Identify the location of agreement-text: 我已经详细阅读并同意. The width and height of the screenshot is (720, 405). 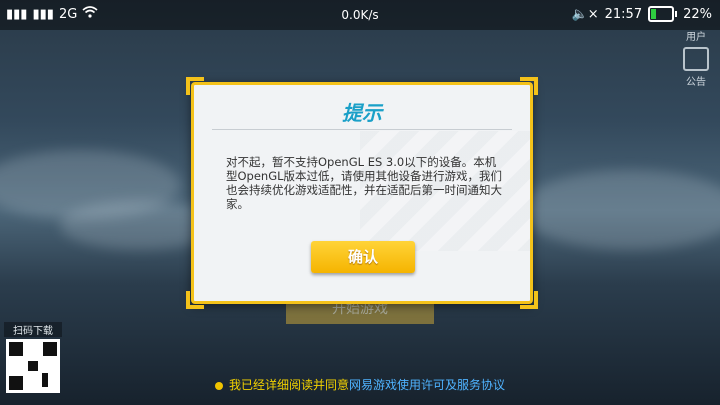
(288, 385).